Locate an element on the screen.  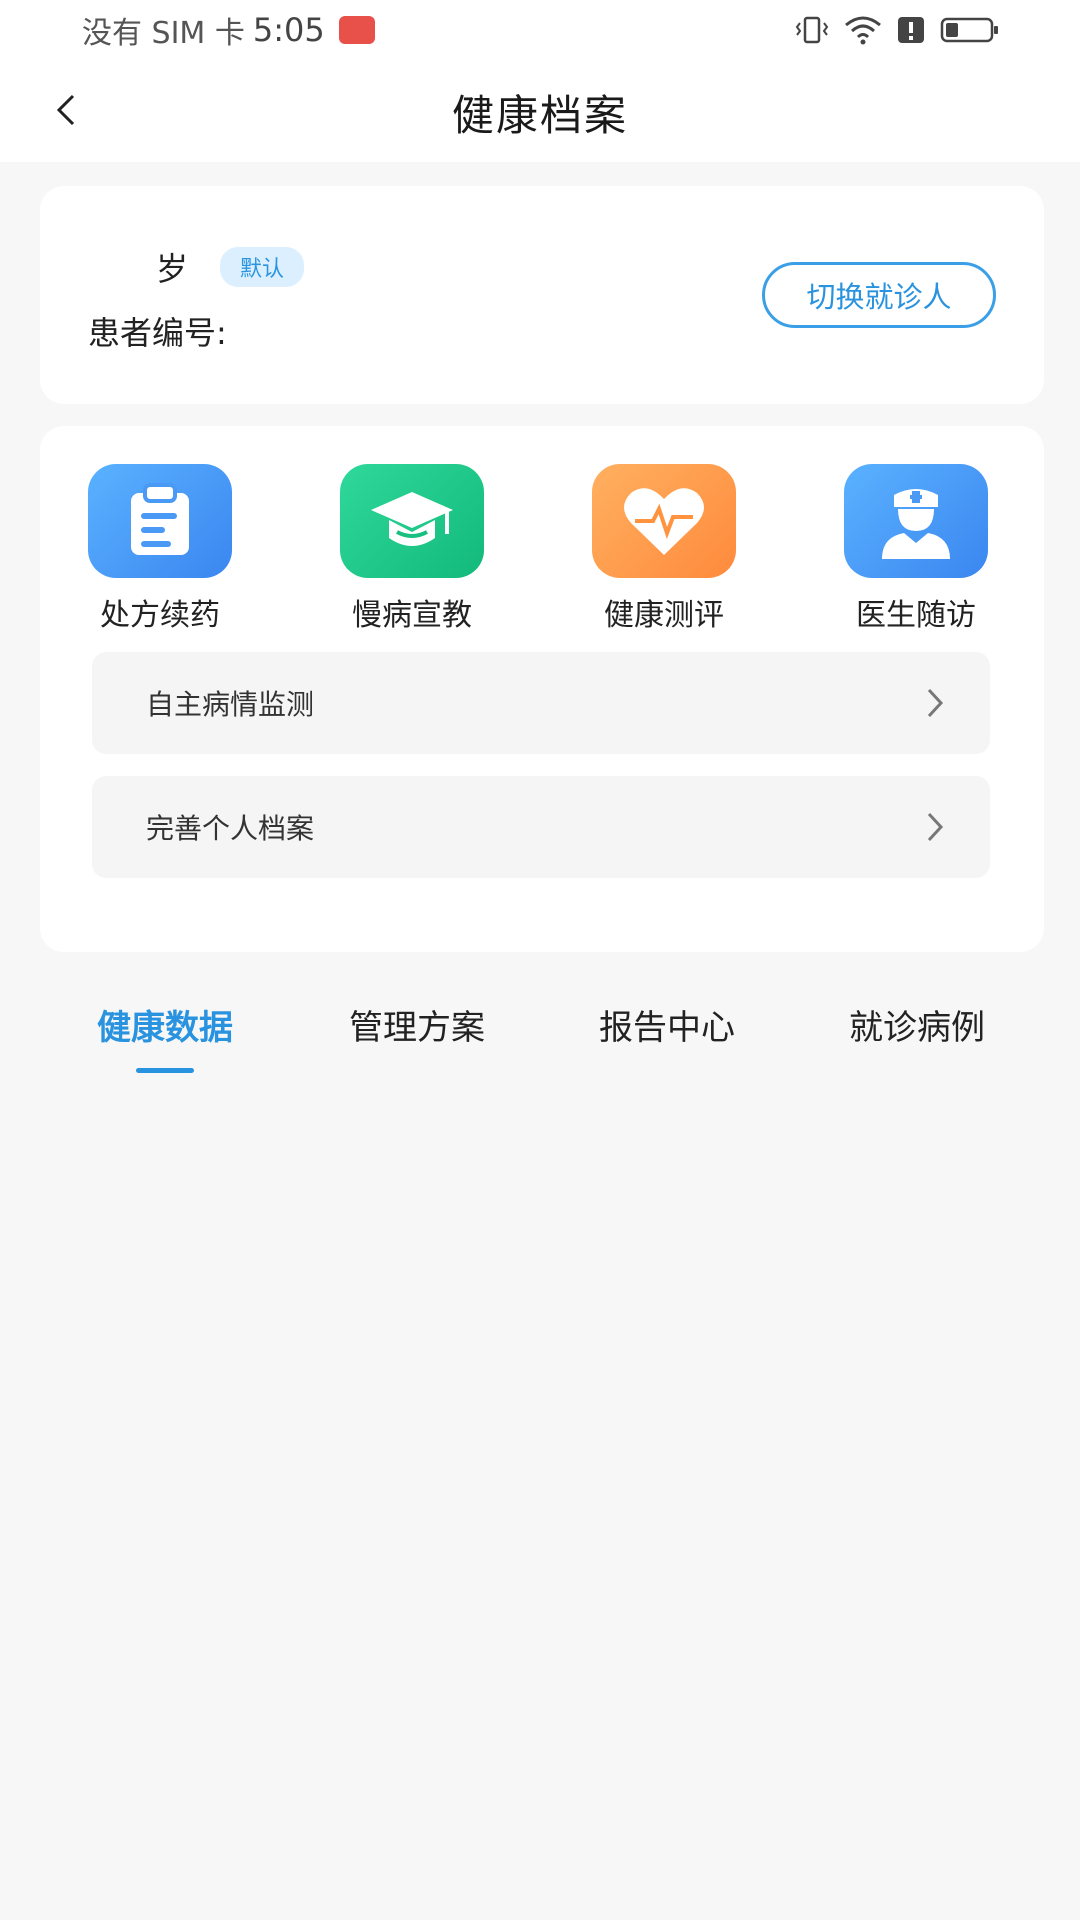
service-label: 医生随访 is located at coordinates (916, 615).